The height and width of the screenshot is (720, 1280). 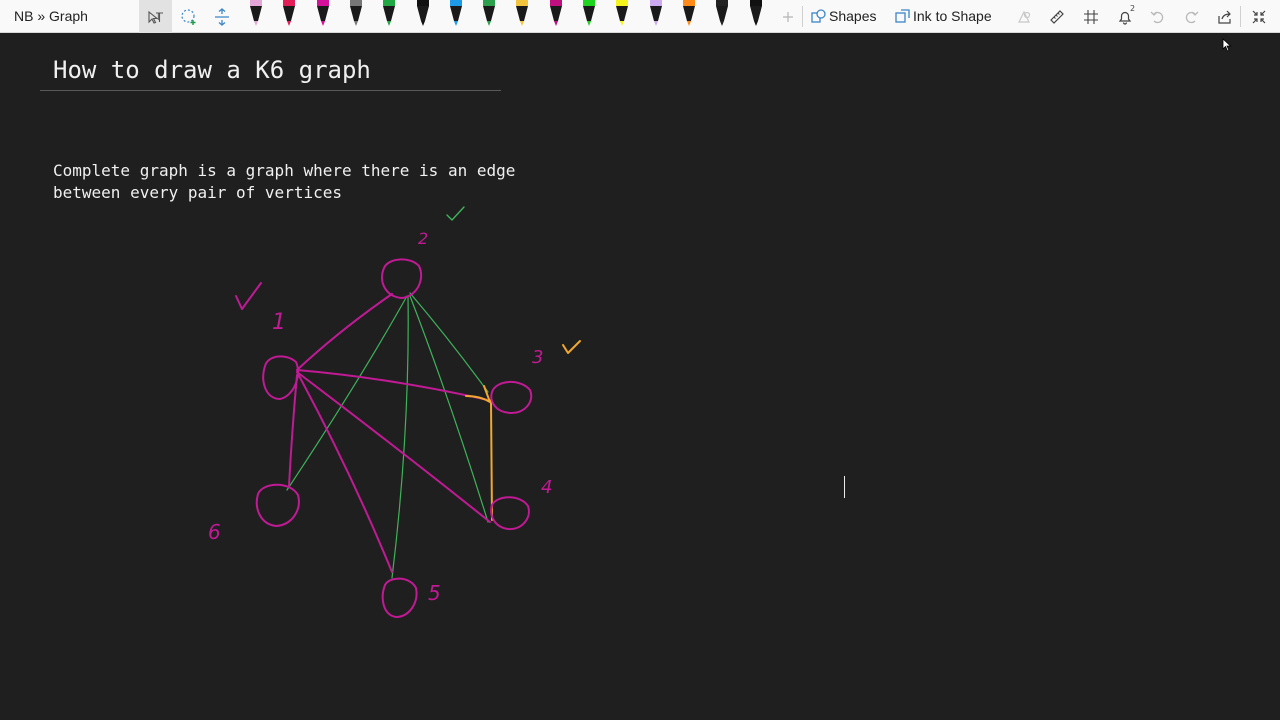 What do you see at coordinates (622, 14) in the screenshot?
I see `pen-12-button` at bounding box center [622, 14].